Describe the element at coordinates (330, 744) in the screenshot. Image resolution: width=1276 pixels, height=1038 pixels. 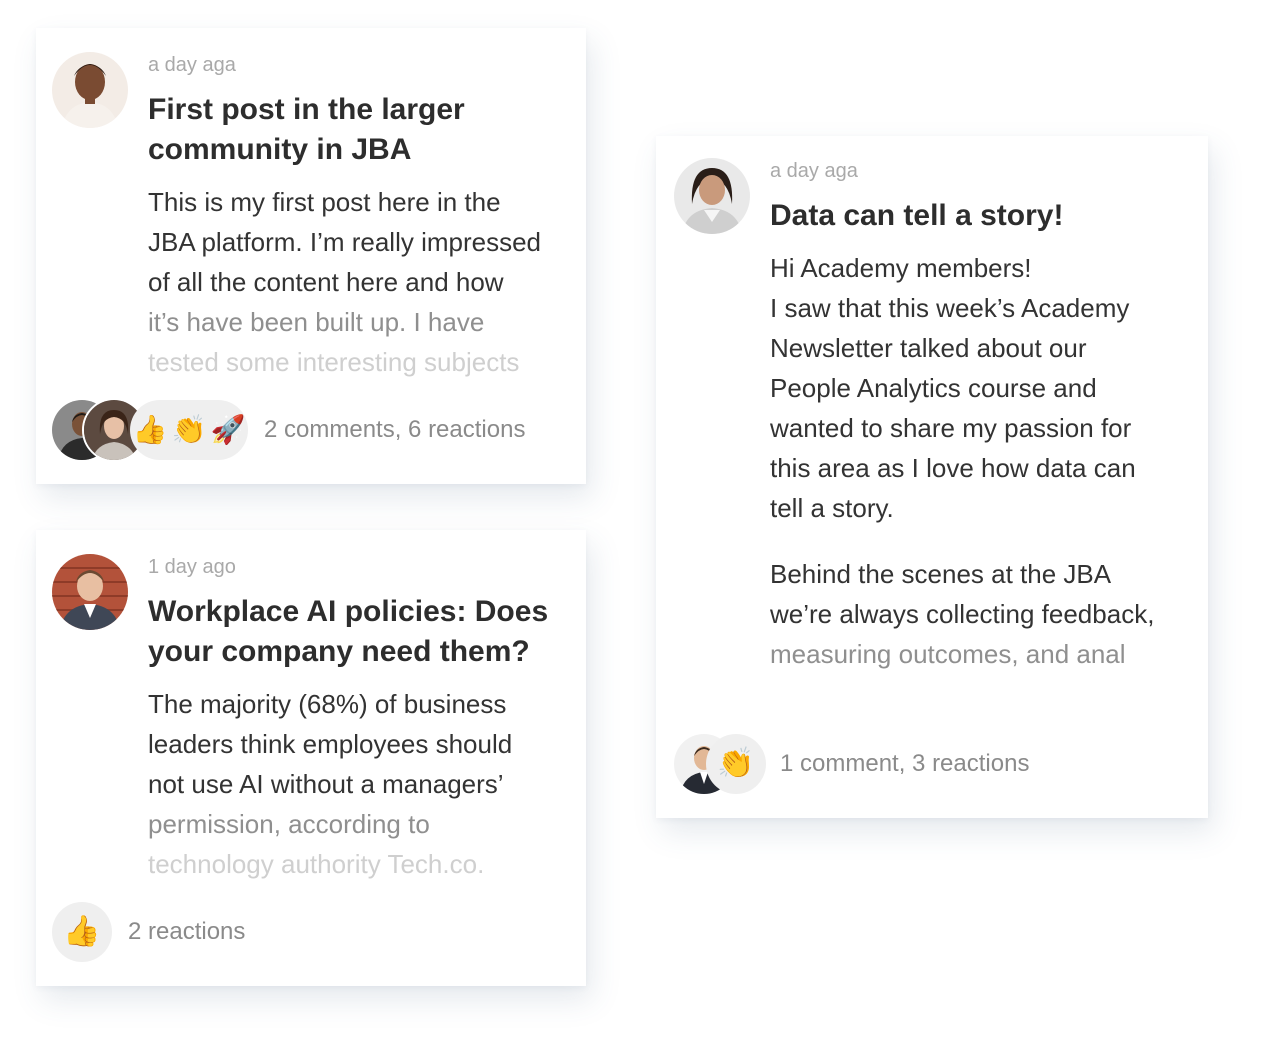
I see `post-excerpt-line: leaders think employees should` at that location.